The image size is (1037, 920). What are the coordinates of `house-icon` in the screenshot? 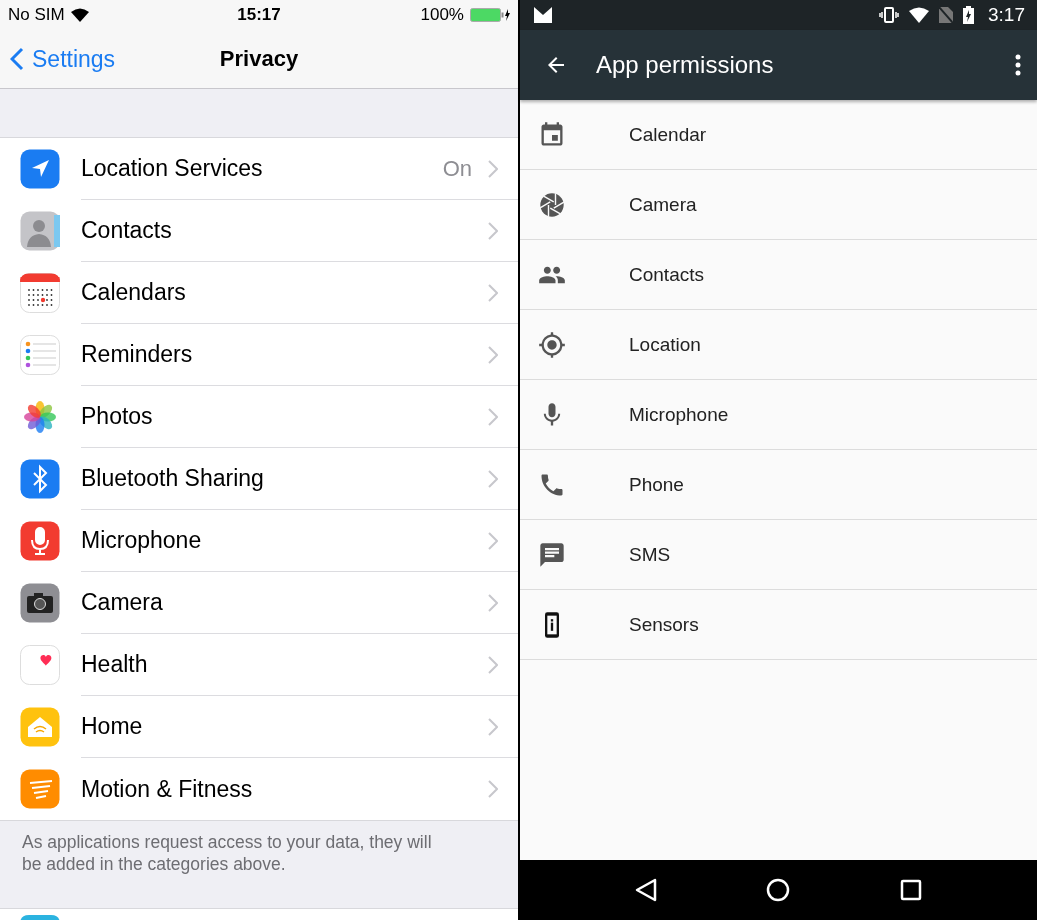 It's located at (40, 727).